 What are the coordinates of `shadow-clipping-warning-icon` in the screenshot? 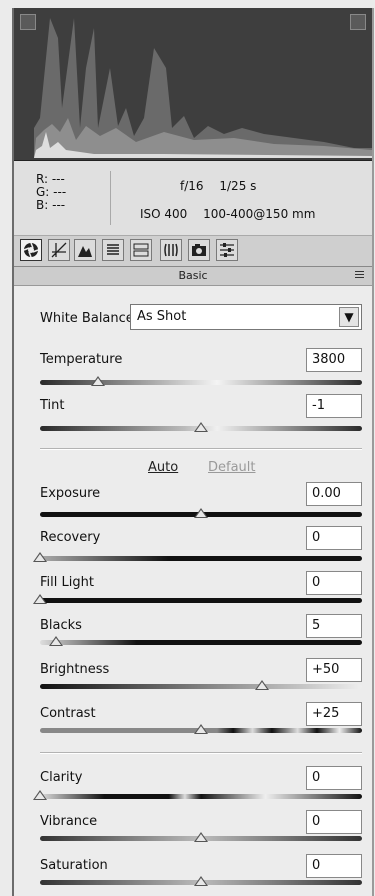 It's located at (28, 22).